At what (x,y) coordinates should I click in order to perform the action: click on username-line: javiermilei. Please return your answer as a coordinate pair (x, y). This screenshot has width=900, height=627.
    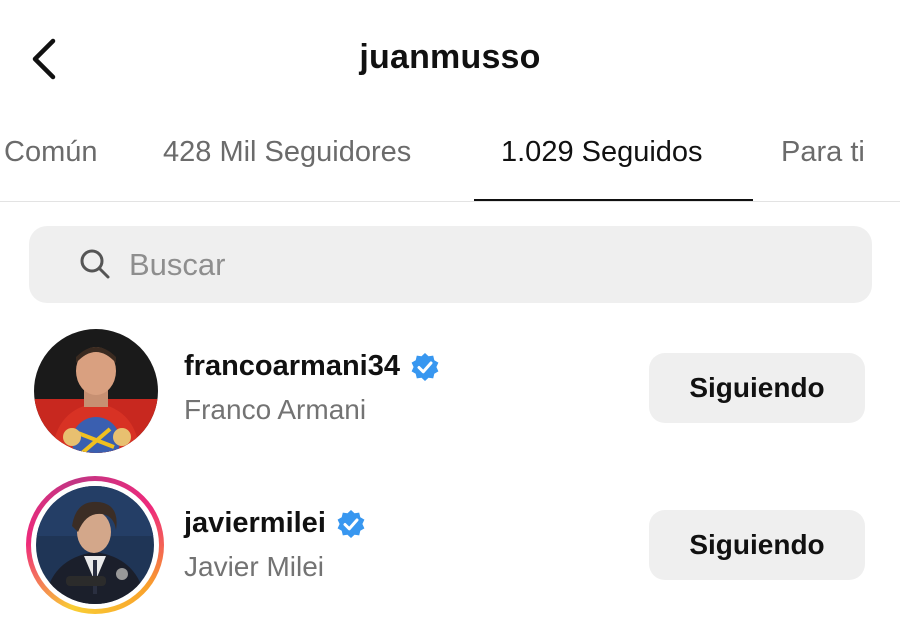
    Looking at the image, I should click on (275, 523).